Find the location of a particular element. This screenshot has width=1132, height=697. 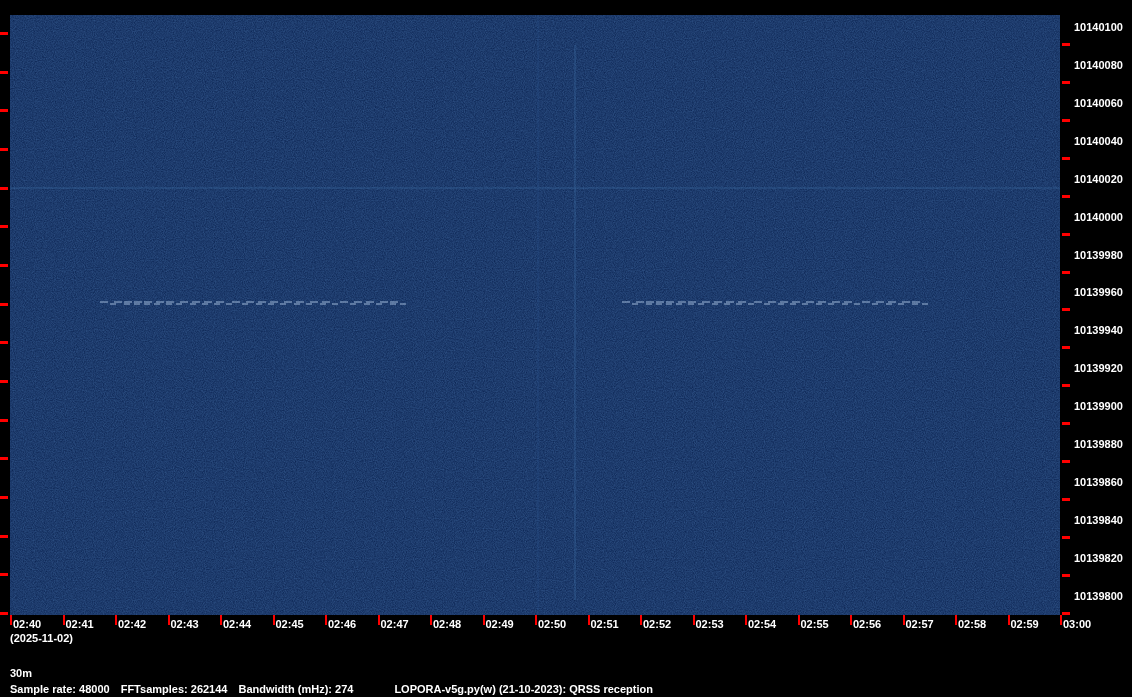

time-label: 02:50 is located at coordinates (552, 624).